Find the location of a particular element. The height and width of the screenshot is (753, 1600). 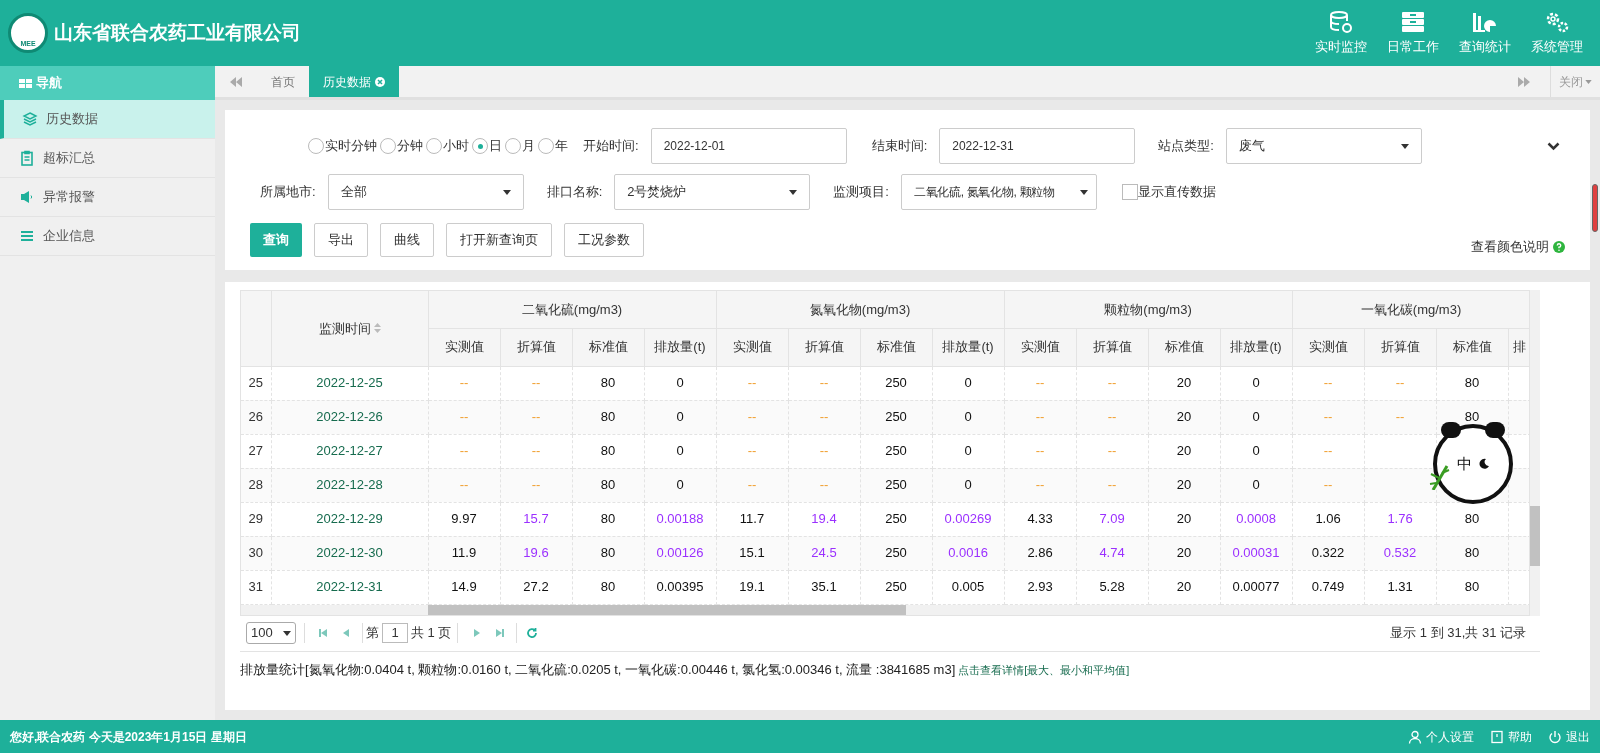

previous-page-icon is located at coordinates (346, 633).